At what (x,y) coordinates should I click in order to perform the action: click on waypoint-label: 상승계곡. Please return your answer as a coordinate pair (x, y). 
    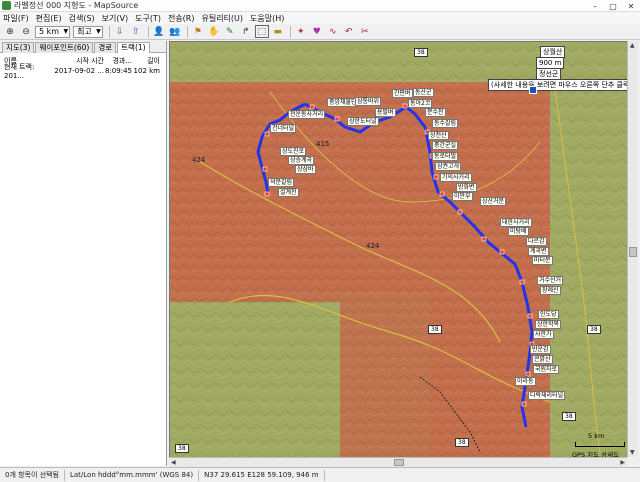
    Looking at the image, I should click on (301, 160).